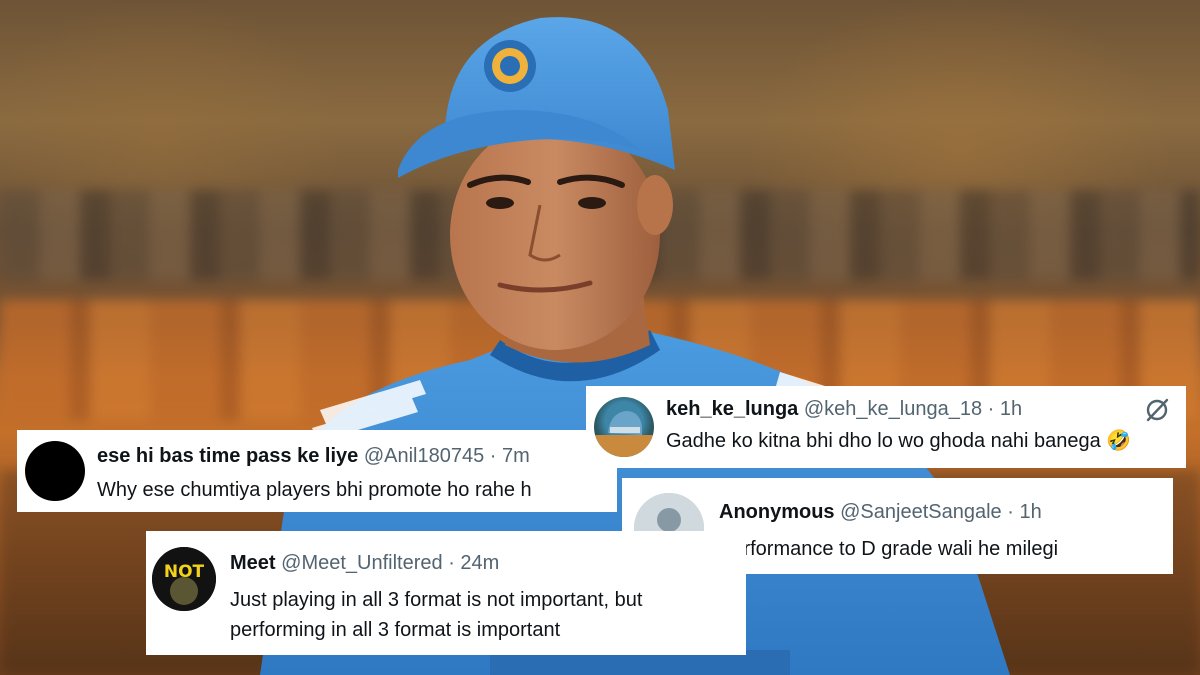  Describe the element at coordinates (479, 563) in the screenshot. I see `timestamp: 24m` at that location.